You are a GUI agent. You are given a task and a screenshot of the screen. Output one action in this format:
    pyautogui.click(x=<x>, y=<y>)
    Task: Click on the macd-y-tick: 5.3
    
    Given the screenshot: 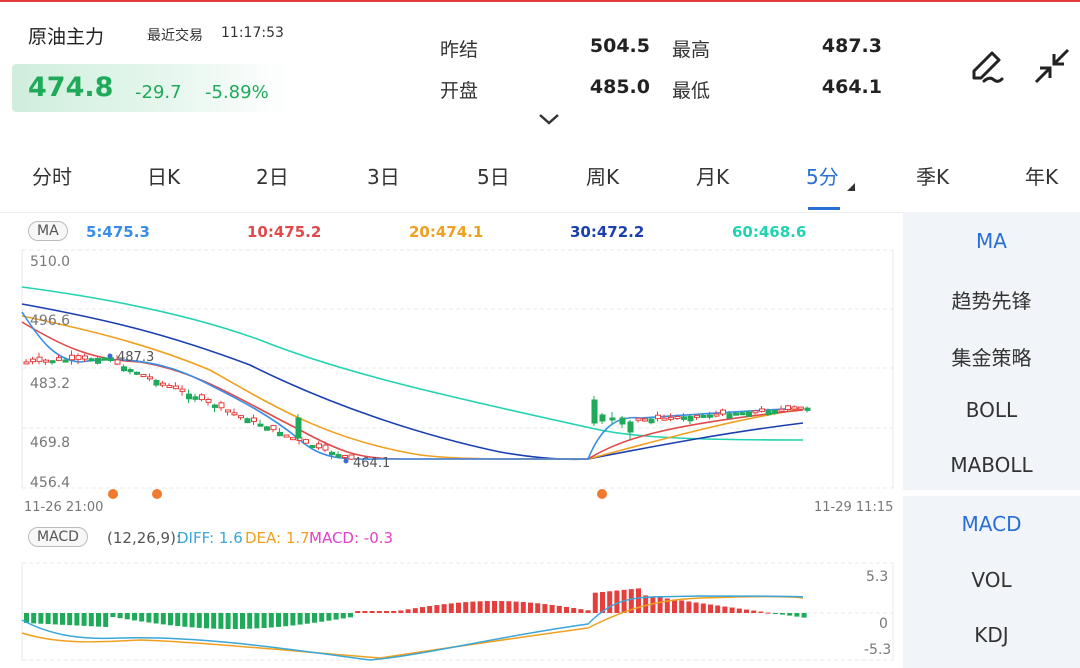 What is the action you would take?
    pyautogui.click(x=877, y=577)
    